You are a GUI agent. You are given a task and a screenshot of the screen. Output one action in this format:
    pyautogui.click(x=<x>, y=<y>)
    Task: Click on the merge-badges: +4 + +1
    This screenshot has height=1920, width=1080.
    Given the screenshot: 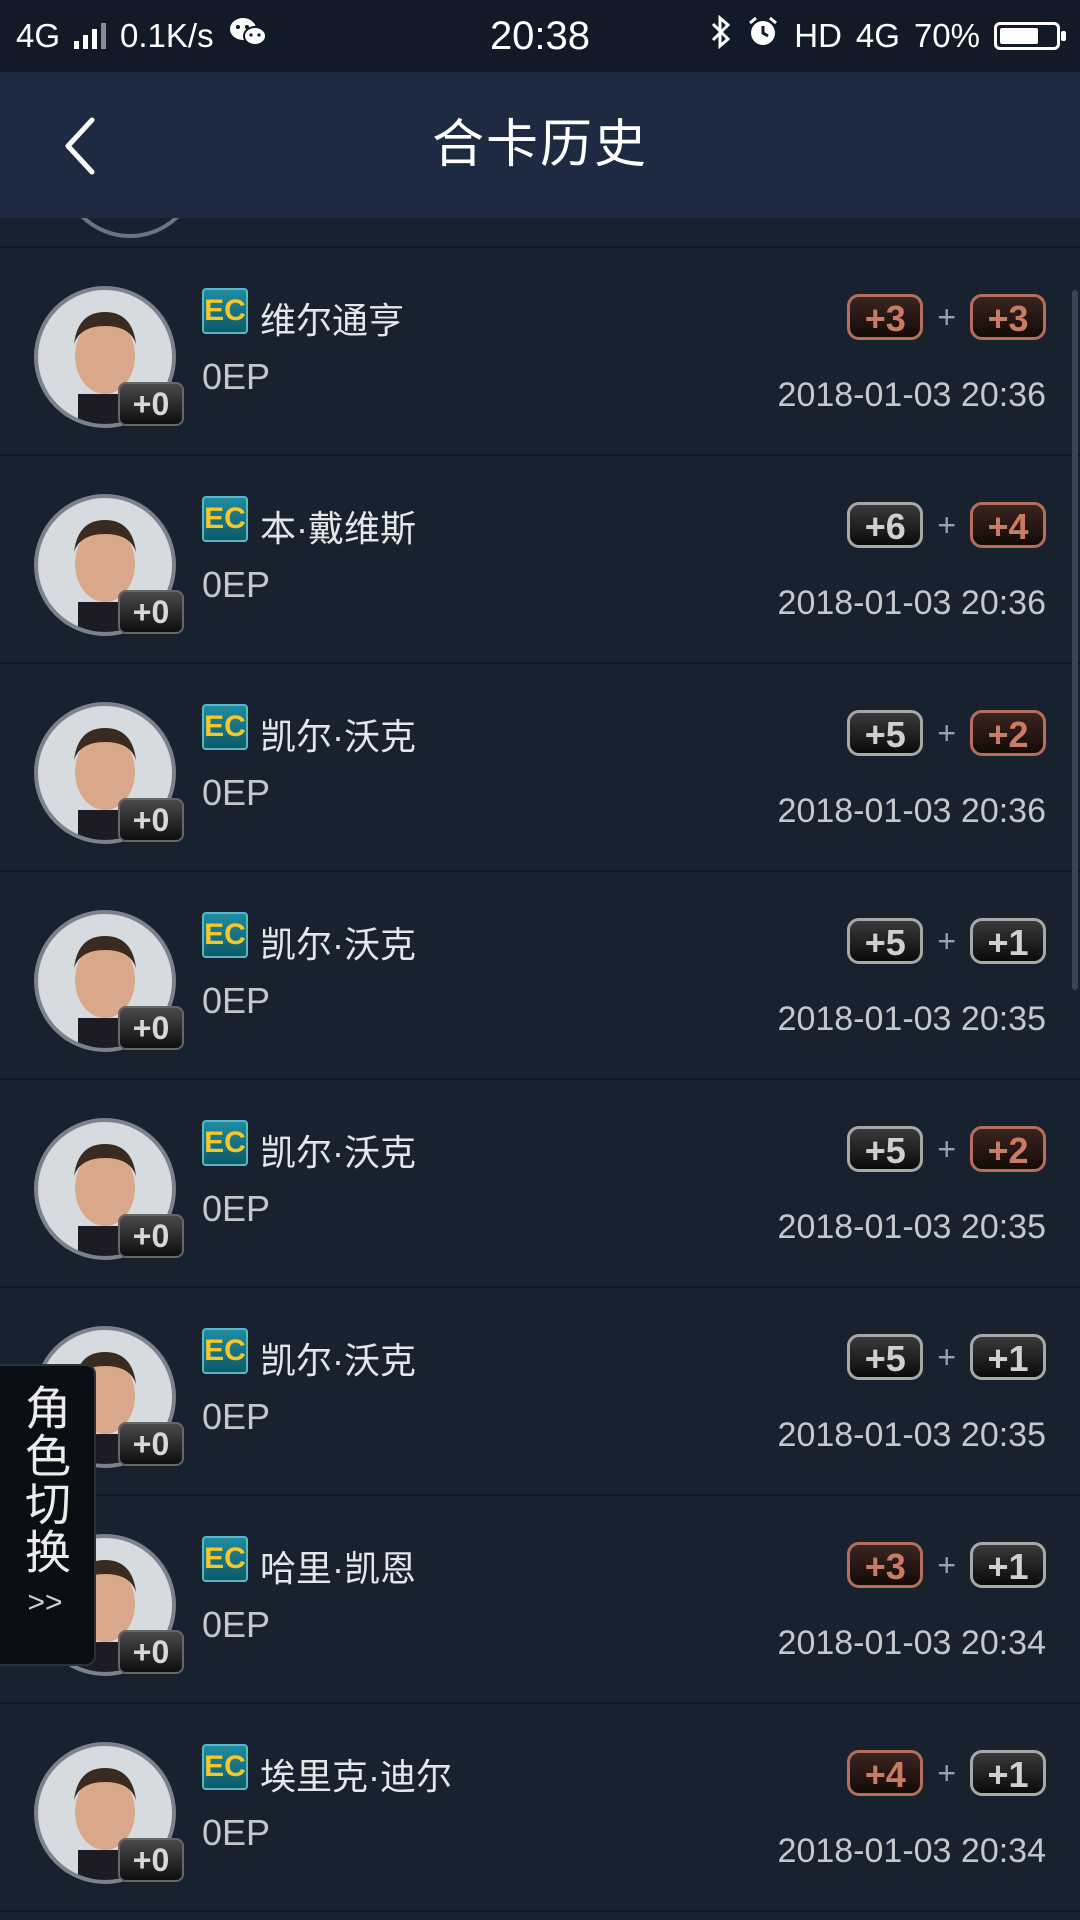 What is the action you would take?
    pyautogui.click(x=946, y=1773)
    